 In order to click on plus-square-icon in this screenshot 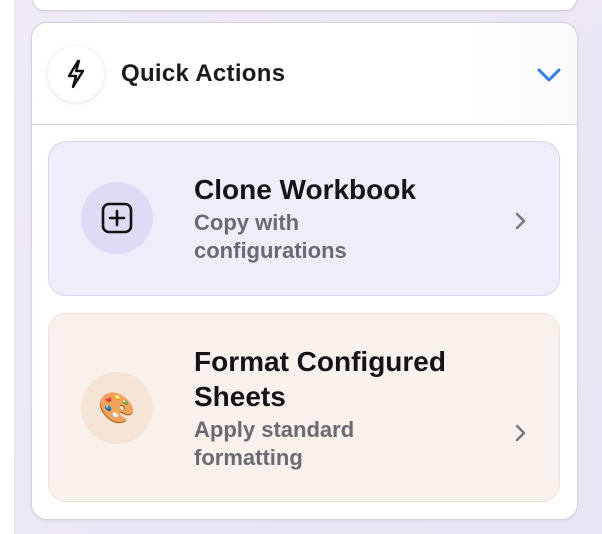, I will do `click(117, 218)`.